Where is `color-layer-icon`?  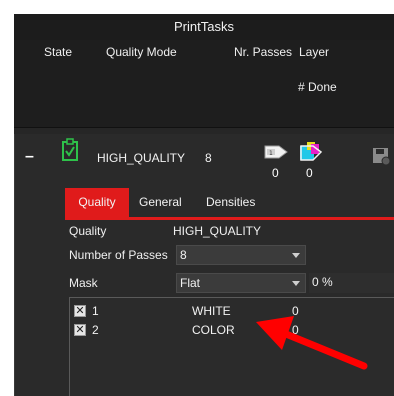 color-layer-icon is located at coordinates (311, 151).